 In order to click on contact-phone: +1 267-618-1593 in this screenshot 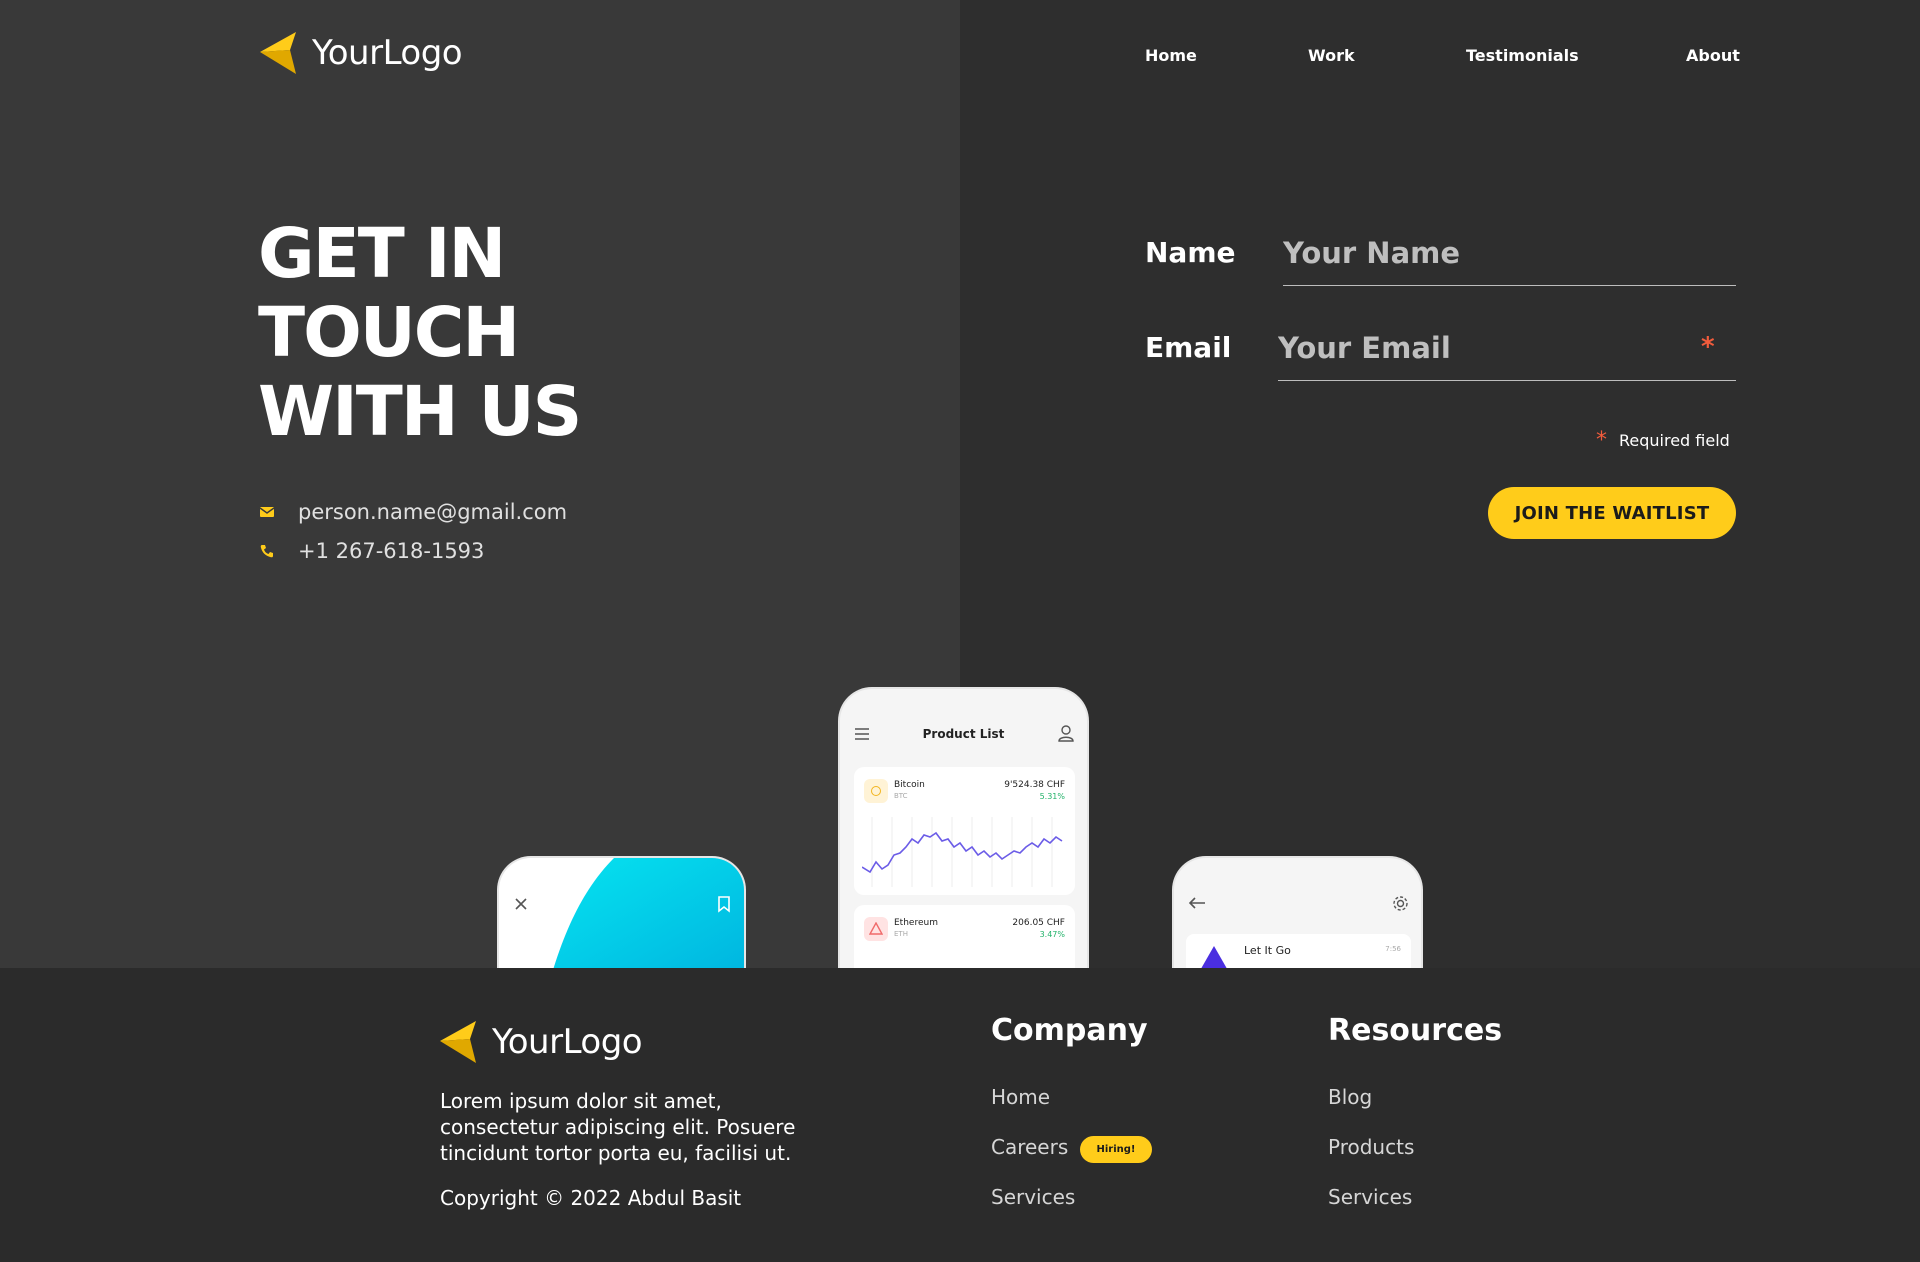, I will do `click(372, 551)`.